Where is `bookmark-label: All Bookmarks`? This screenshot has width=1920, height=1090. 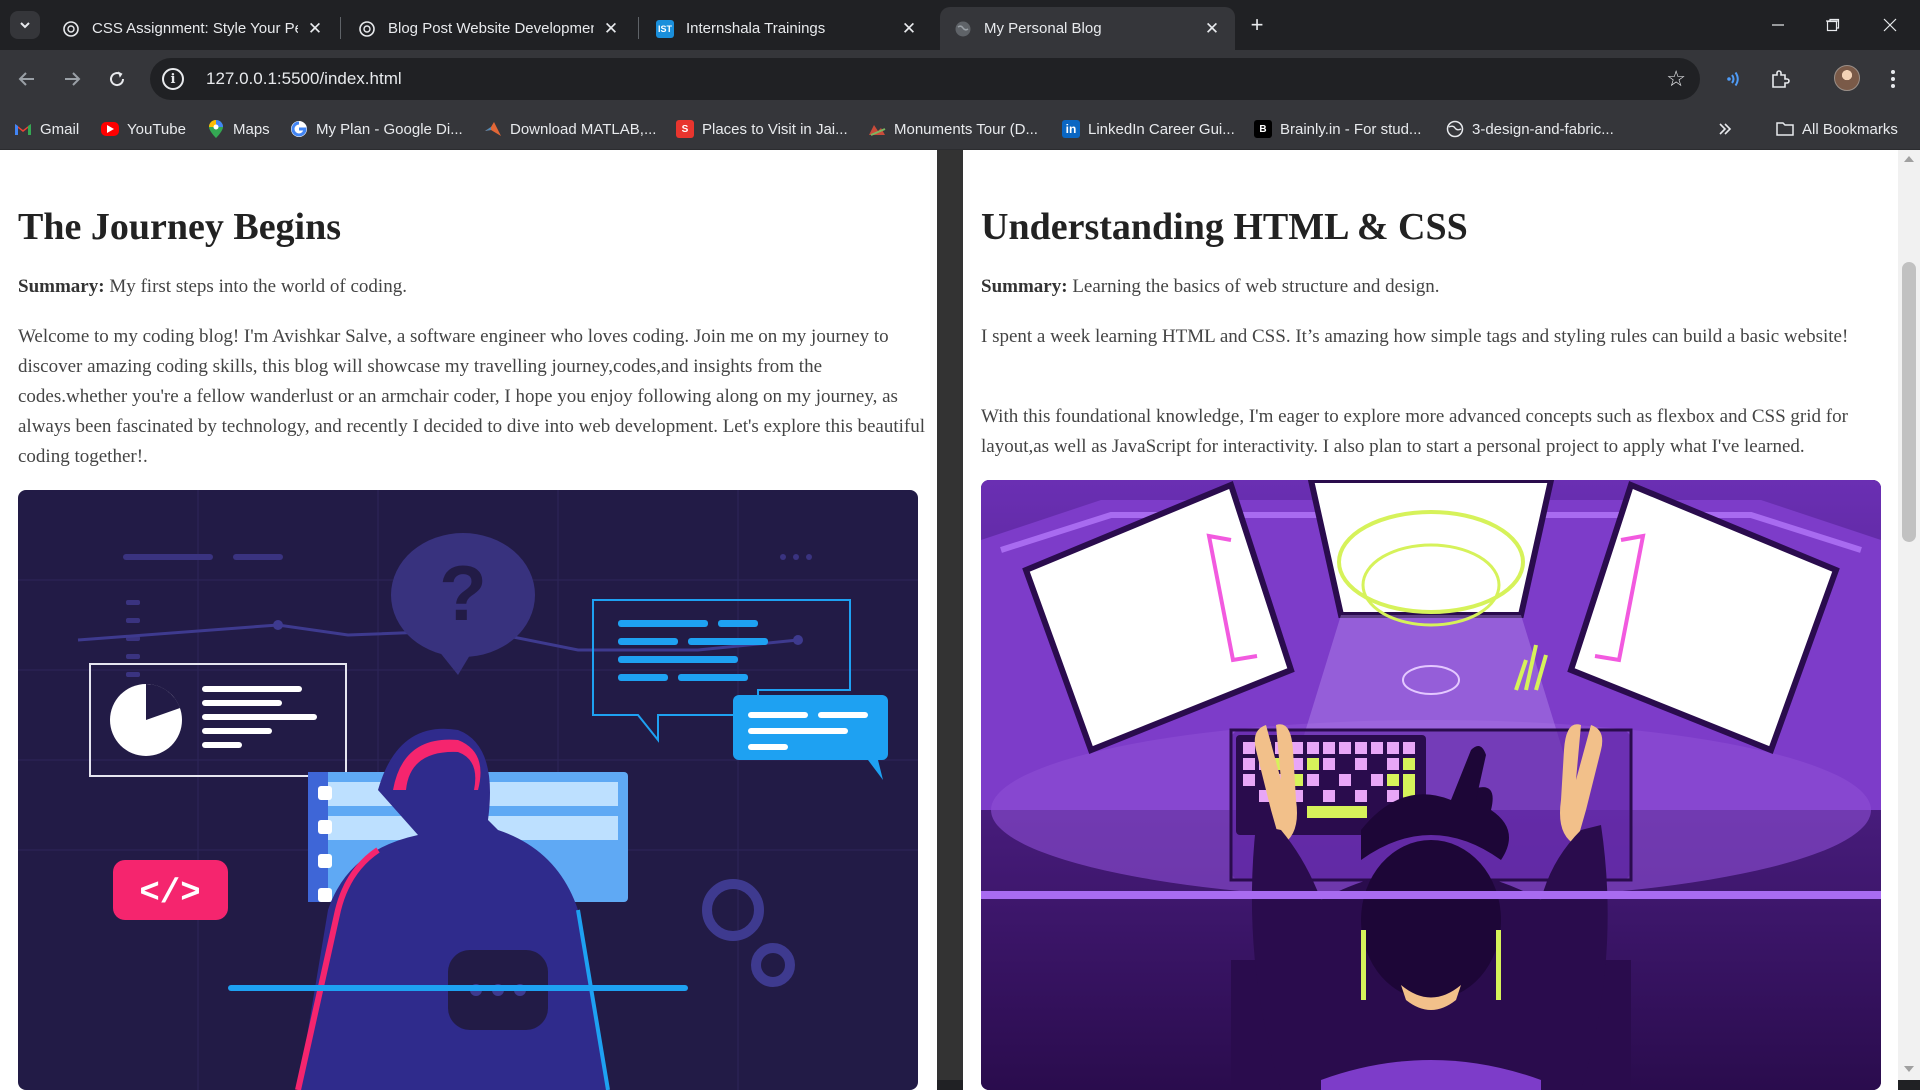
bookmark-label: All Bookmarks is located at coordinates (1850, 129).